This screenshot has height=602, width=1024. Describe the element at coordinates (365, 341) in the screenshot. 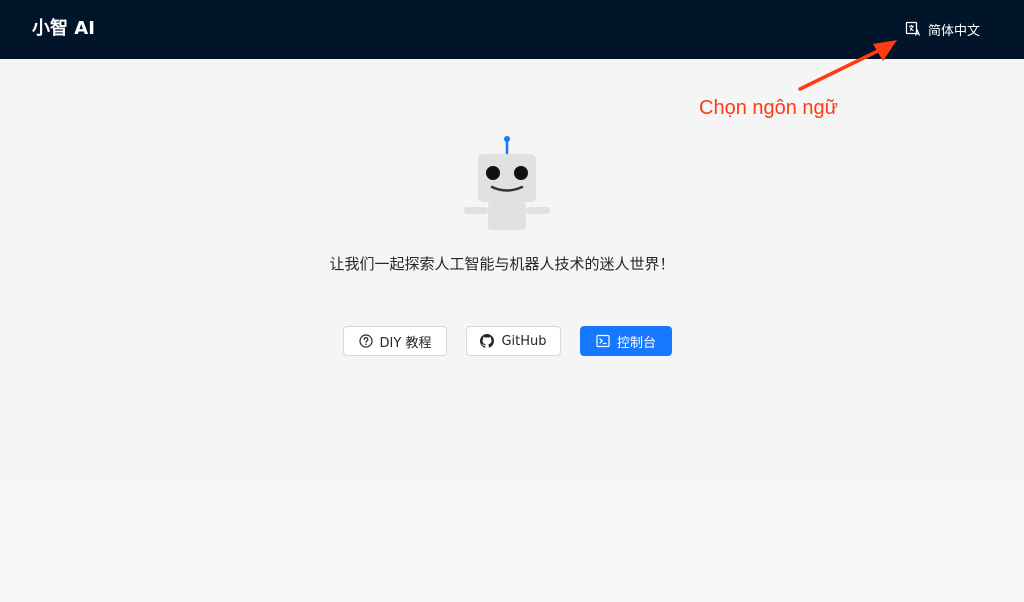

I see `question-circle-icon` at that location.